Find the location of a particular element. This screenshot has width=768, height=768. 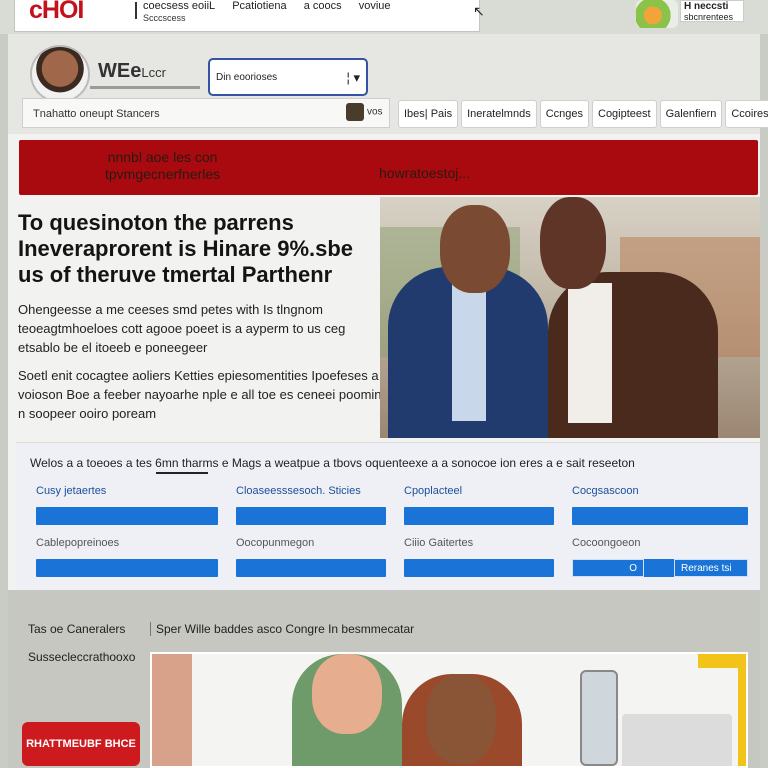

location-select: Din eoorioses ¦ ▾ is located at coordinates (288, 77).